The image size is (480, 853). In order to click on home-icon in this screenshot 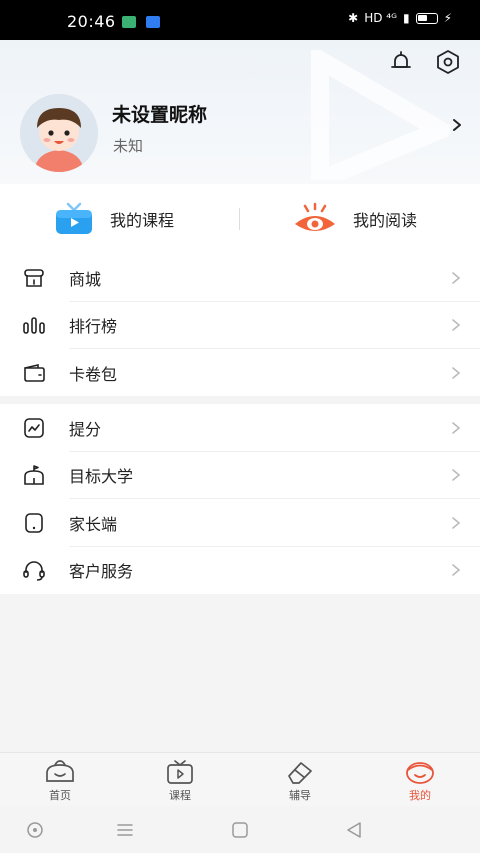, I will do `click(60, 771)`.